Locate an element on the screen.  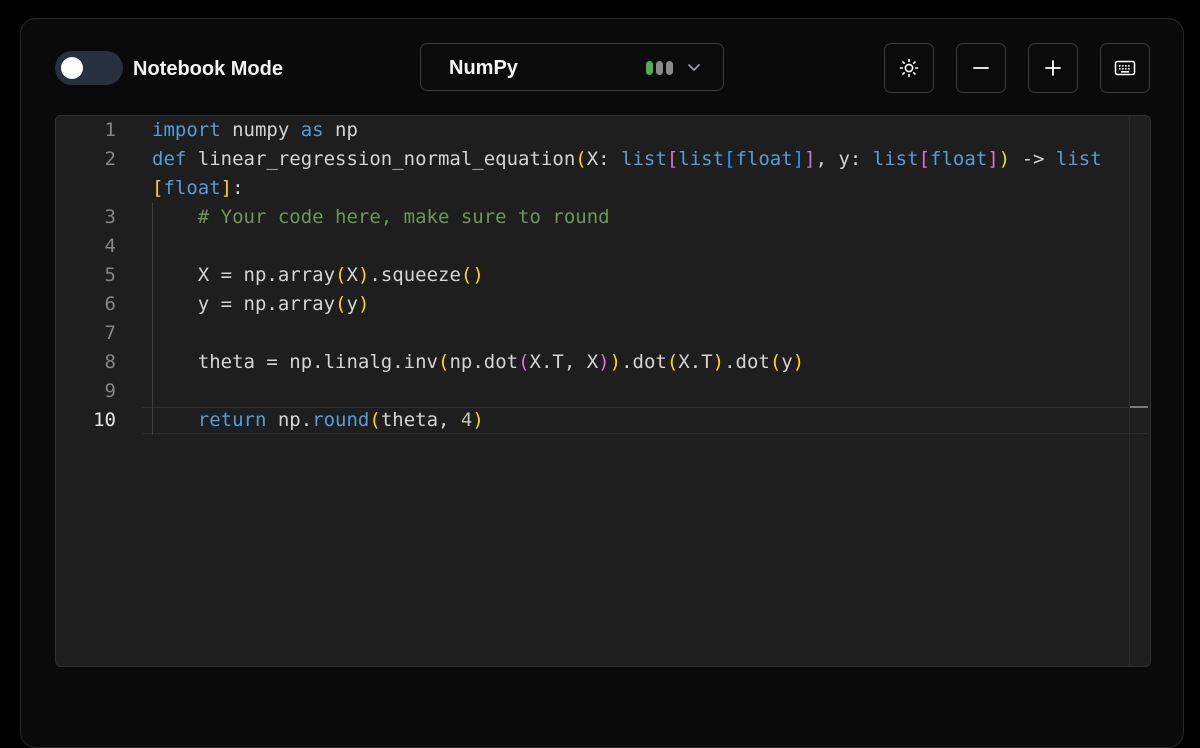
theme-toggle-button is located at coordinates (909, 68).